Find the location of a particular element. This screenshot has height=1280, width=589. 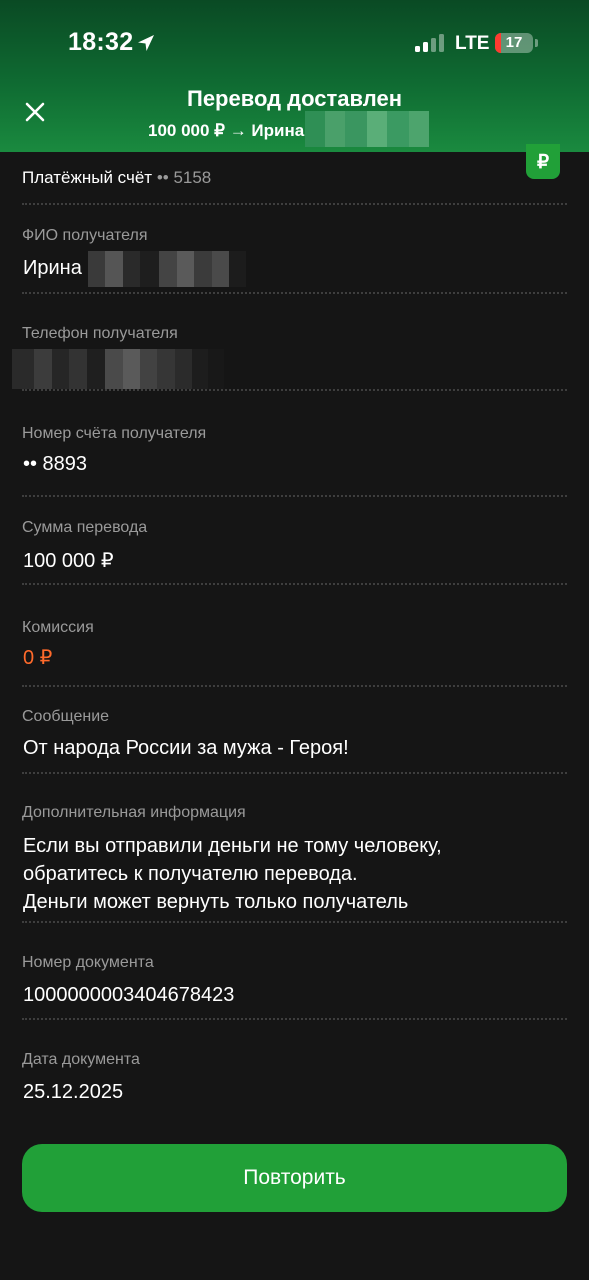

additional-info-line: Деньги может вернуть только получатель is located at coordinates (216, 902).